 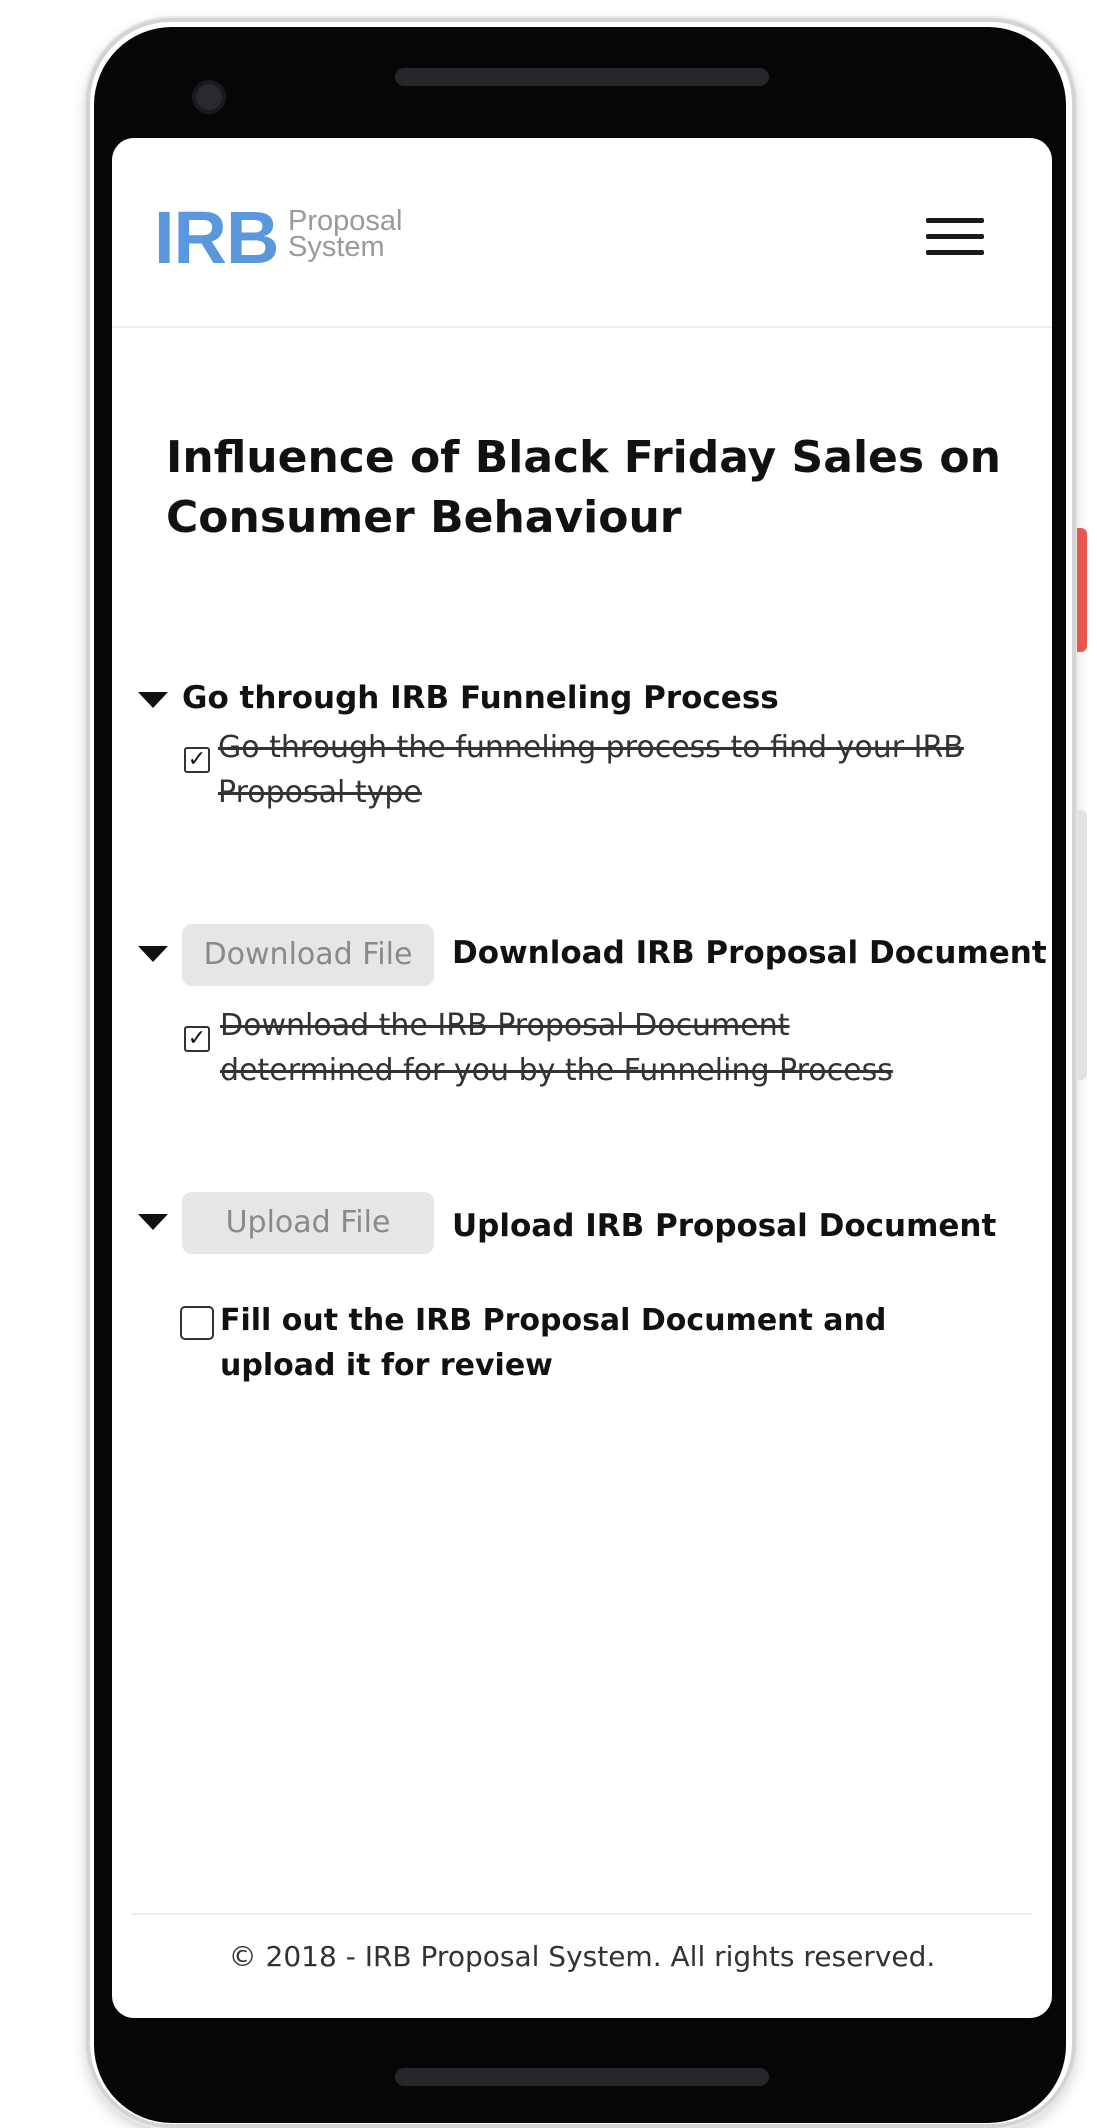 I want to click on hamburger-menu-icon, so click(x=956, y=237).